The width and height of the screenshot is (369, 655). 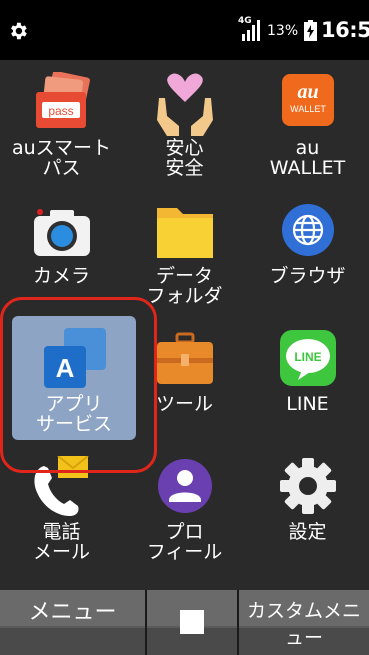 I want to click on app-label: 電話 メール, so click(x=61, y=542).